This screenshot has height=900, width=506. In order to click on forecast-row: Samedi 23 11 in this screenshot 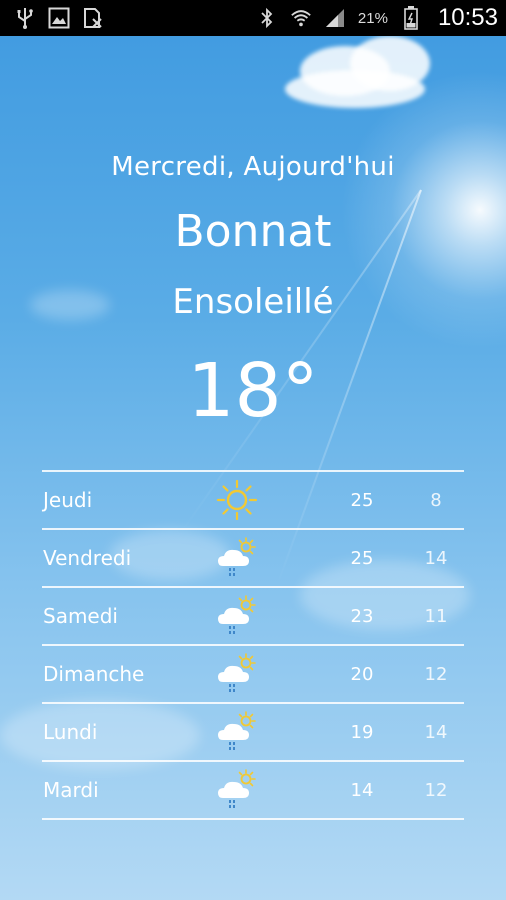, I will do `click(253, 617)`.